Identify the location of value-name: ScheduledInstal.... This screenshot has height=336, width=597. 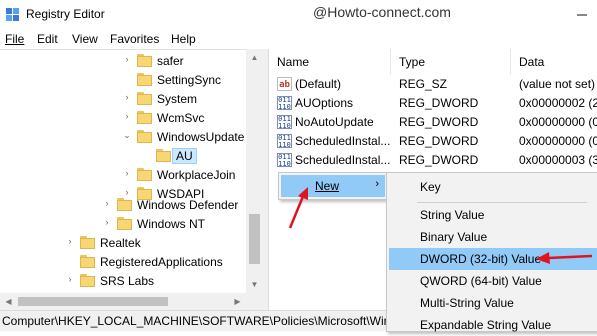
(343, 141).